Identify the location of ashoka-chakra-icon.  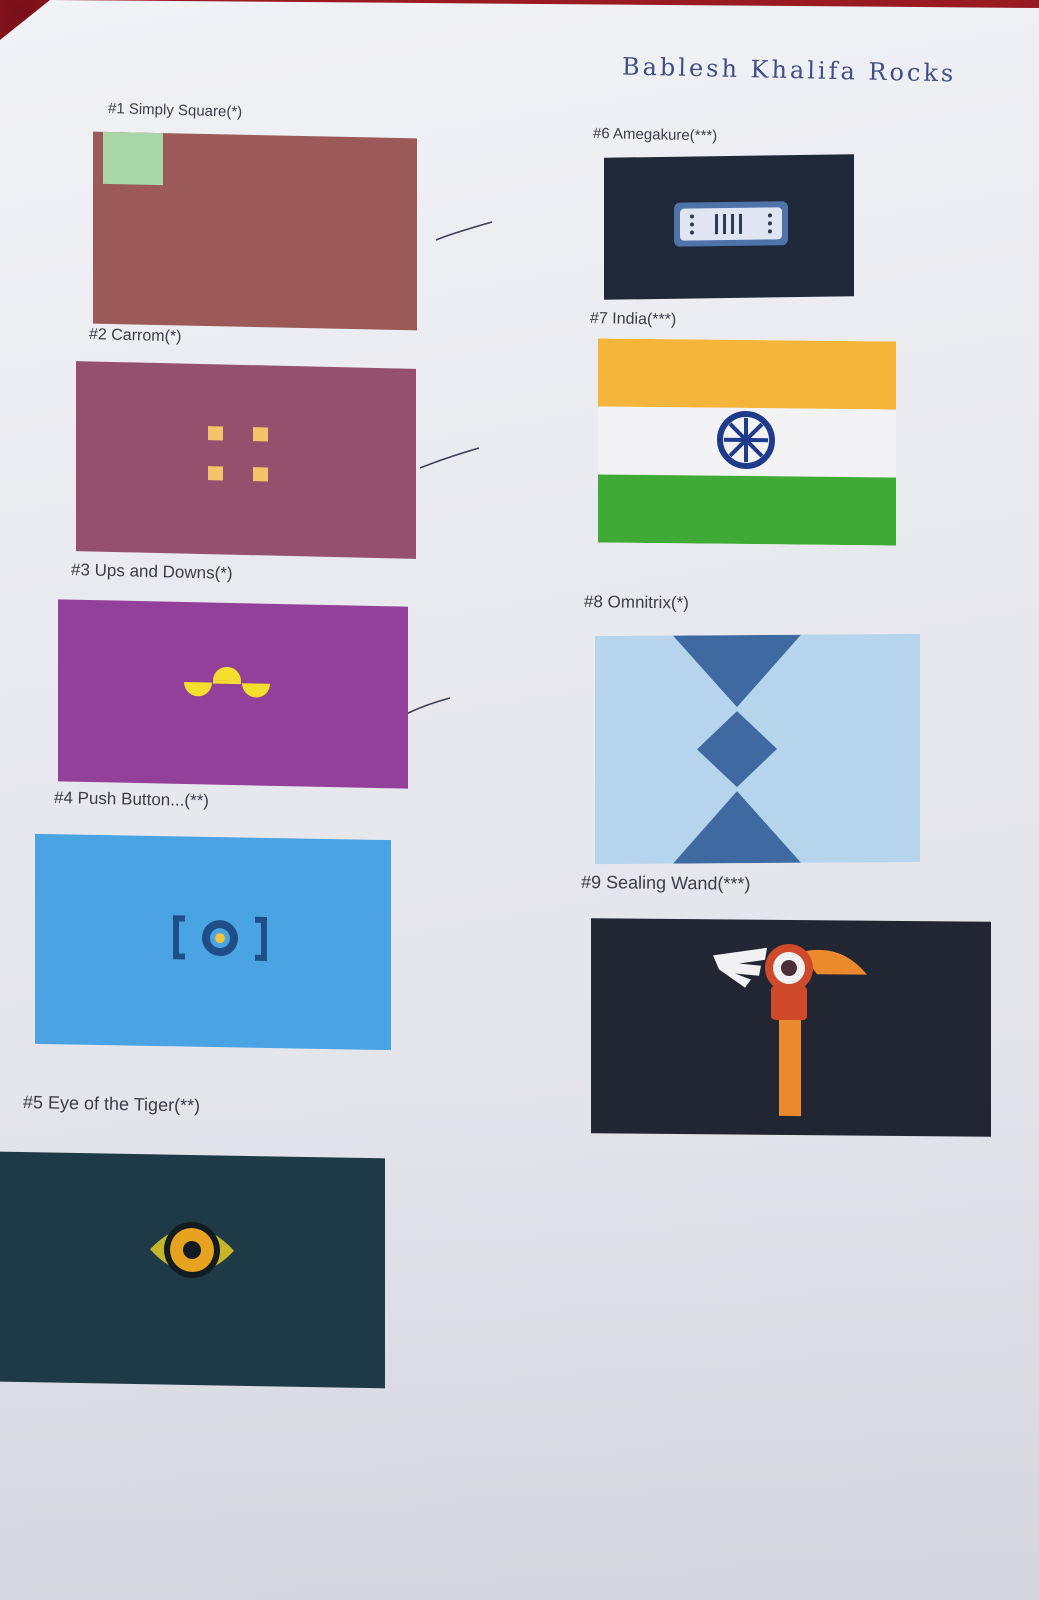
(746, 439).